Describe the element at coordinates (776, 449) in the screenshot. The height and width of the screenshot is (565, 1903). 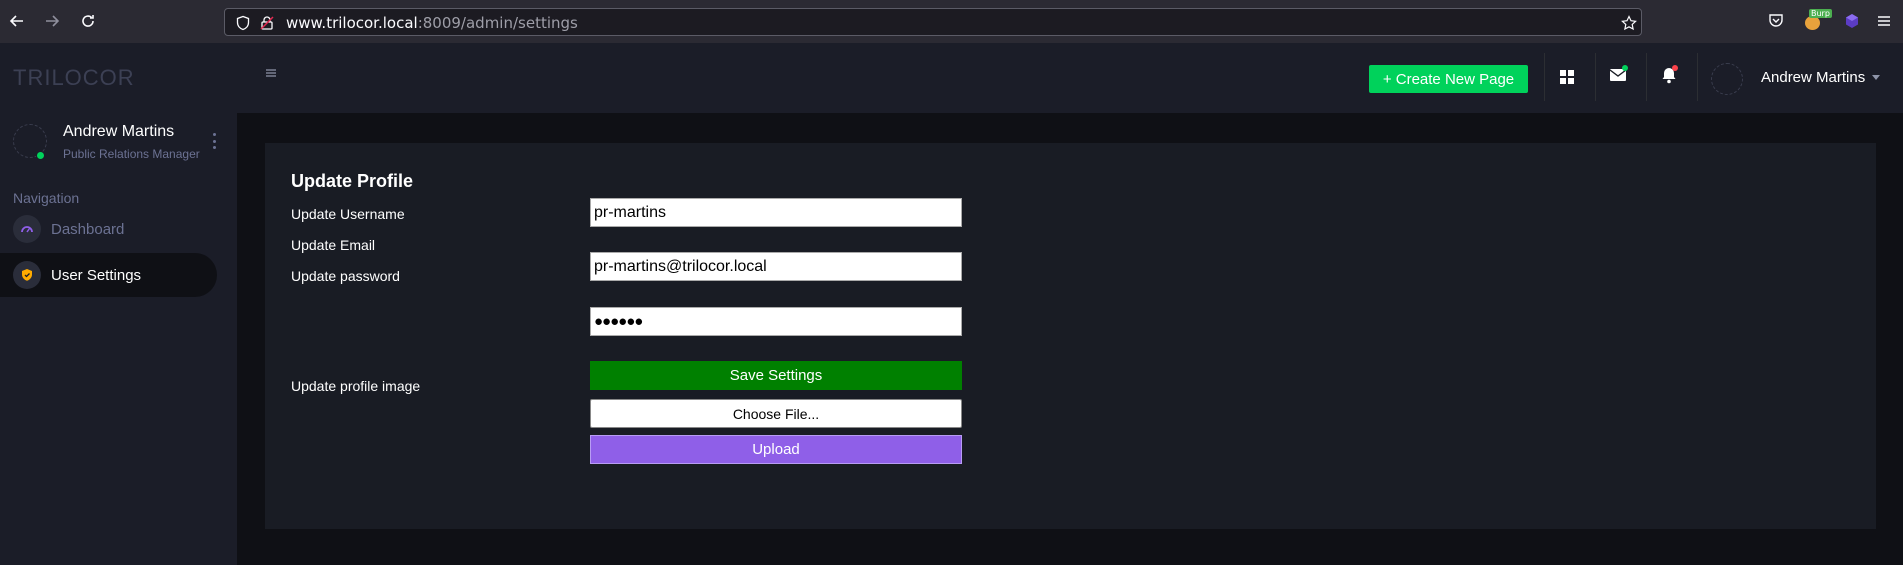
I see `upload-button: Upload` at that location.